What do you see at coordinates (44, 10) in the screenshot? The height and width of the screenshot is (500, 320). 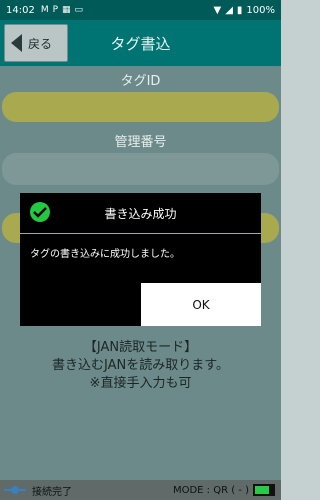 I see `gmail-icon: M` at bounding box center [44, 10].